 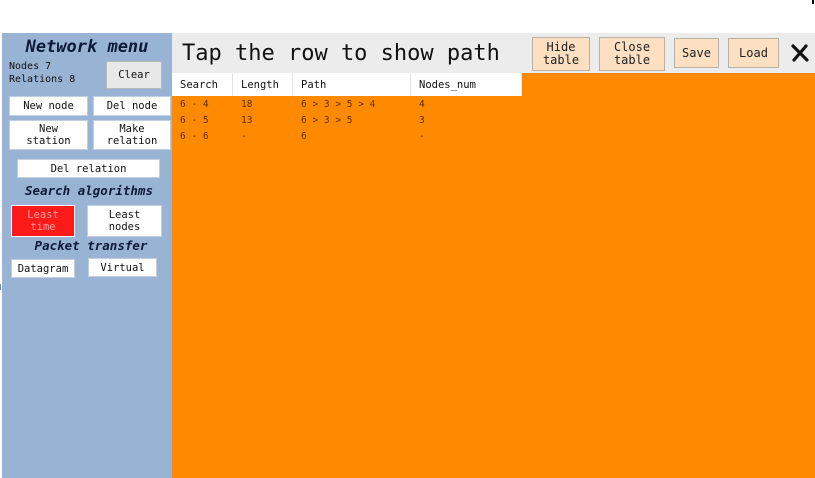 What do you see at coordinates (43, 268) in the screenshot?
I see `datagram-button: Datagram` at bounding box center [43, 268].